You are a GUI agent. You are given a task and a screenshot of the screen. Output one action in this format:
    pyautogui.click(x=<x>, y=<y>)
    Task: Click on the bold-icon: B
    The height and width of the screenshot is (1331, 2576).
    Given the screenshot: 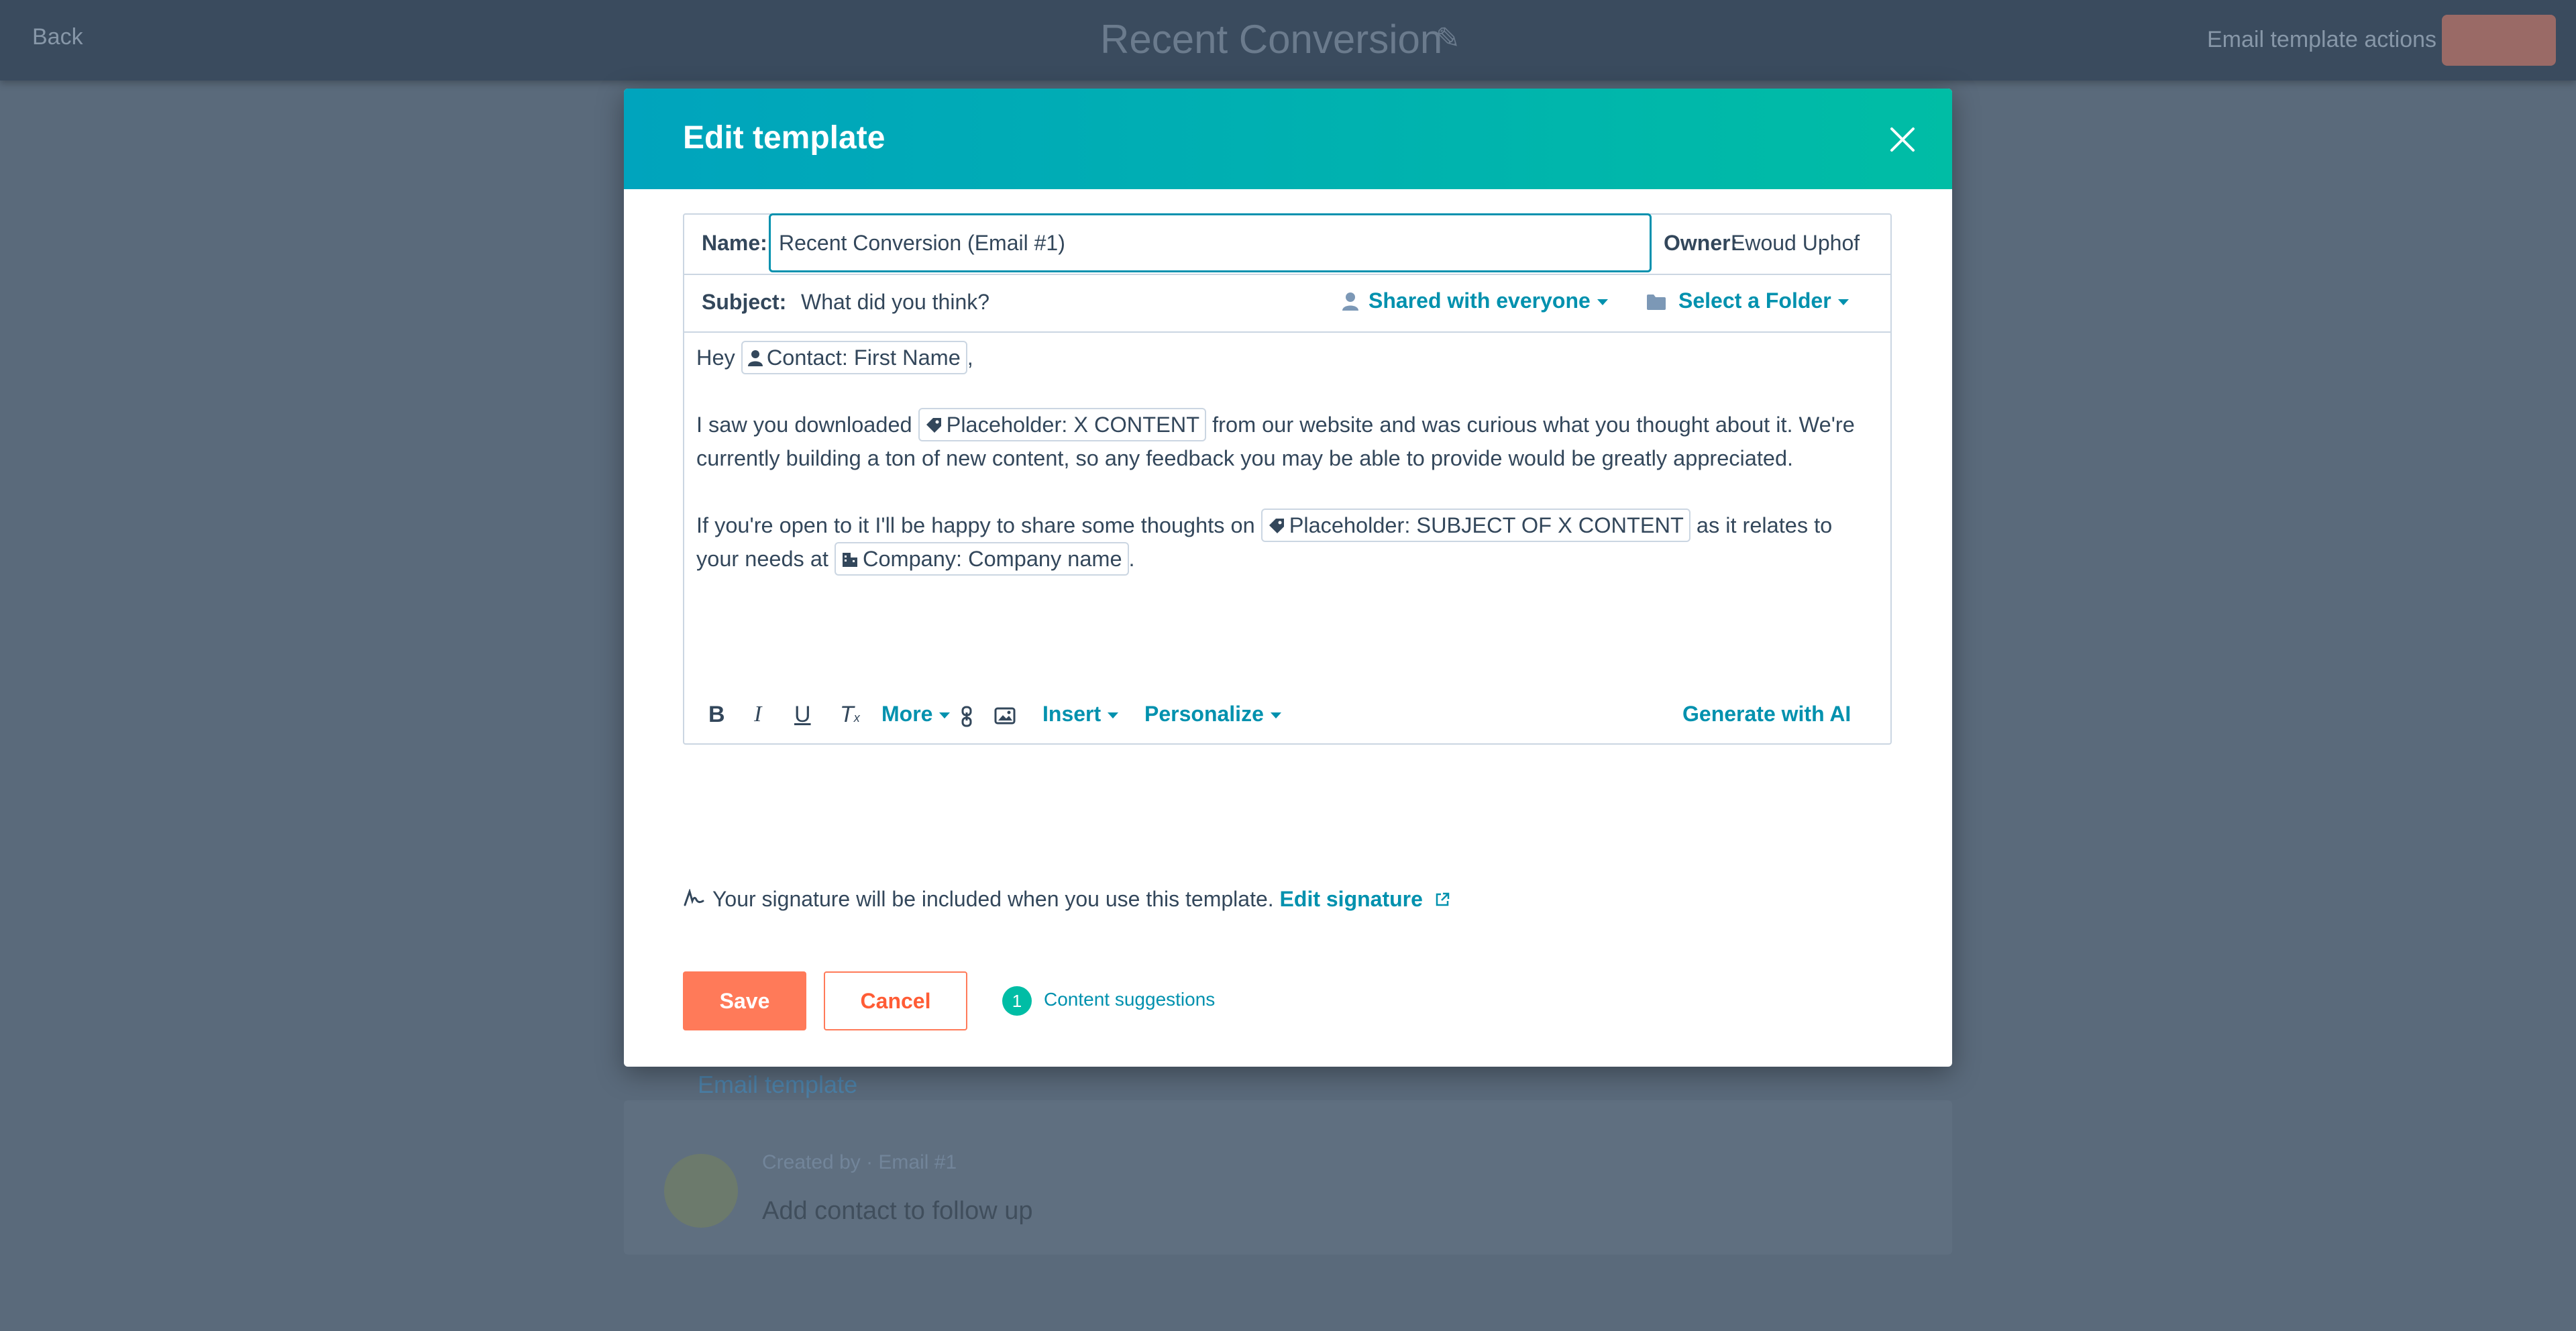 What is the action you would take?
    pyautogui.click(x=716, y=715)
    